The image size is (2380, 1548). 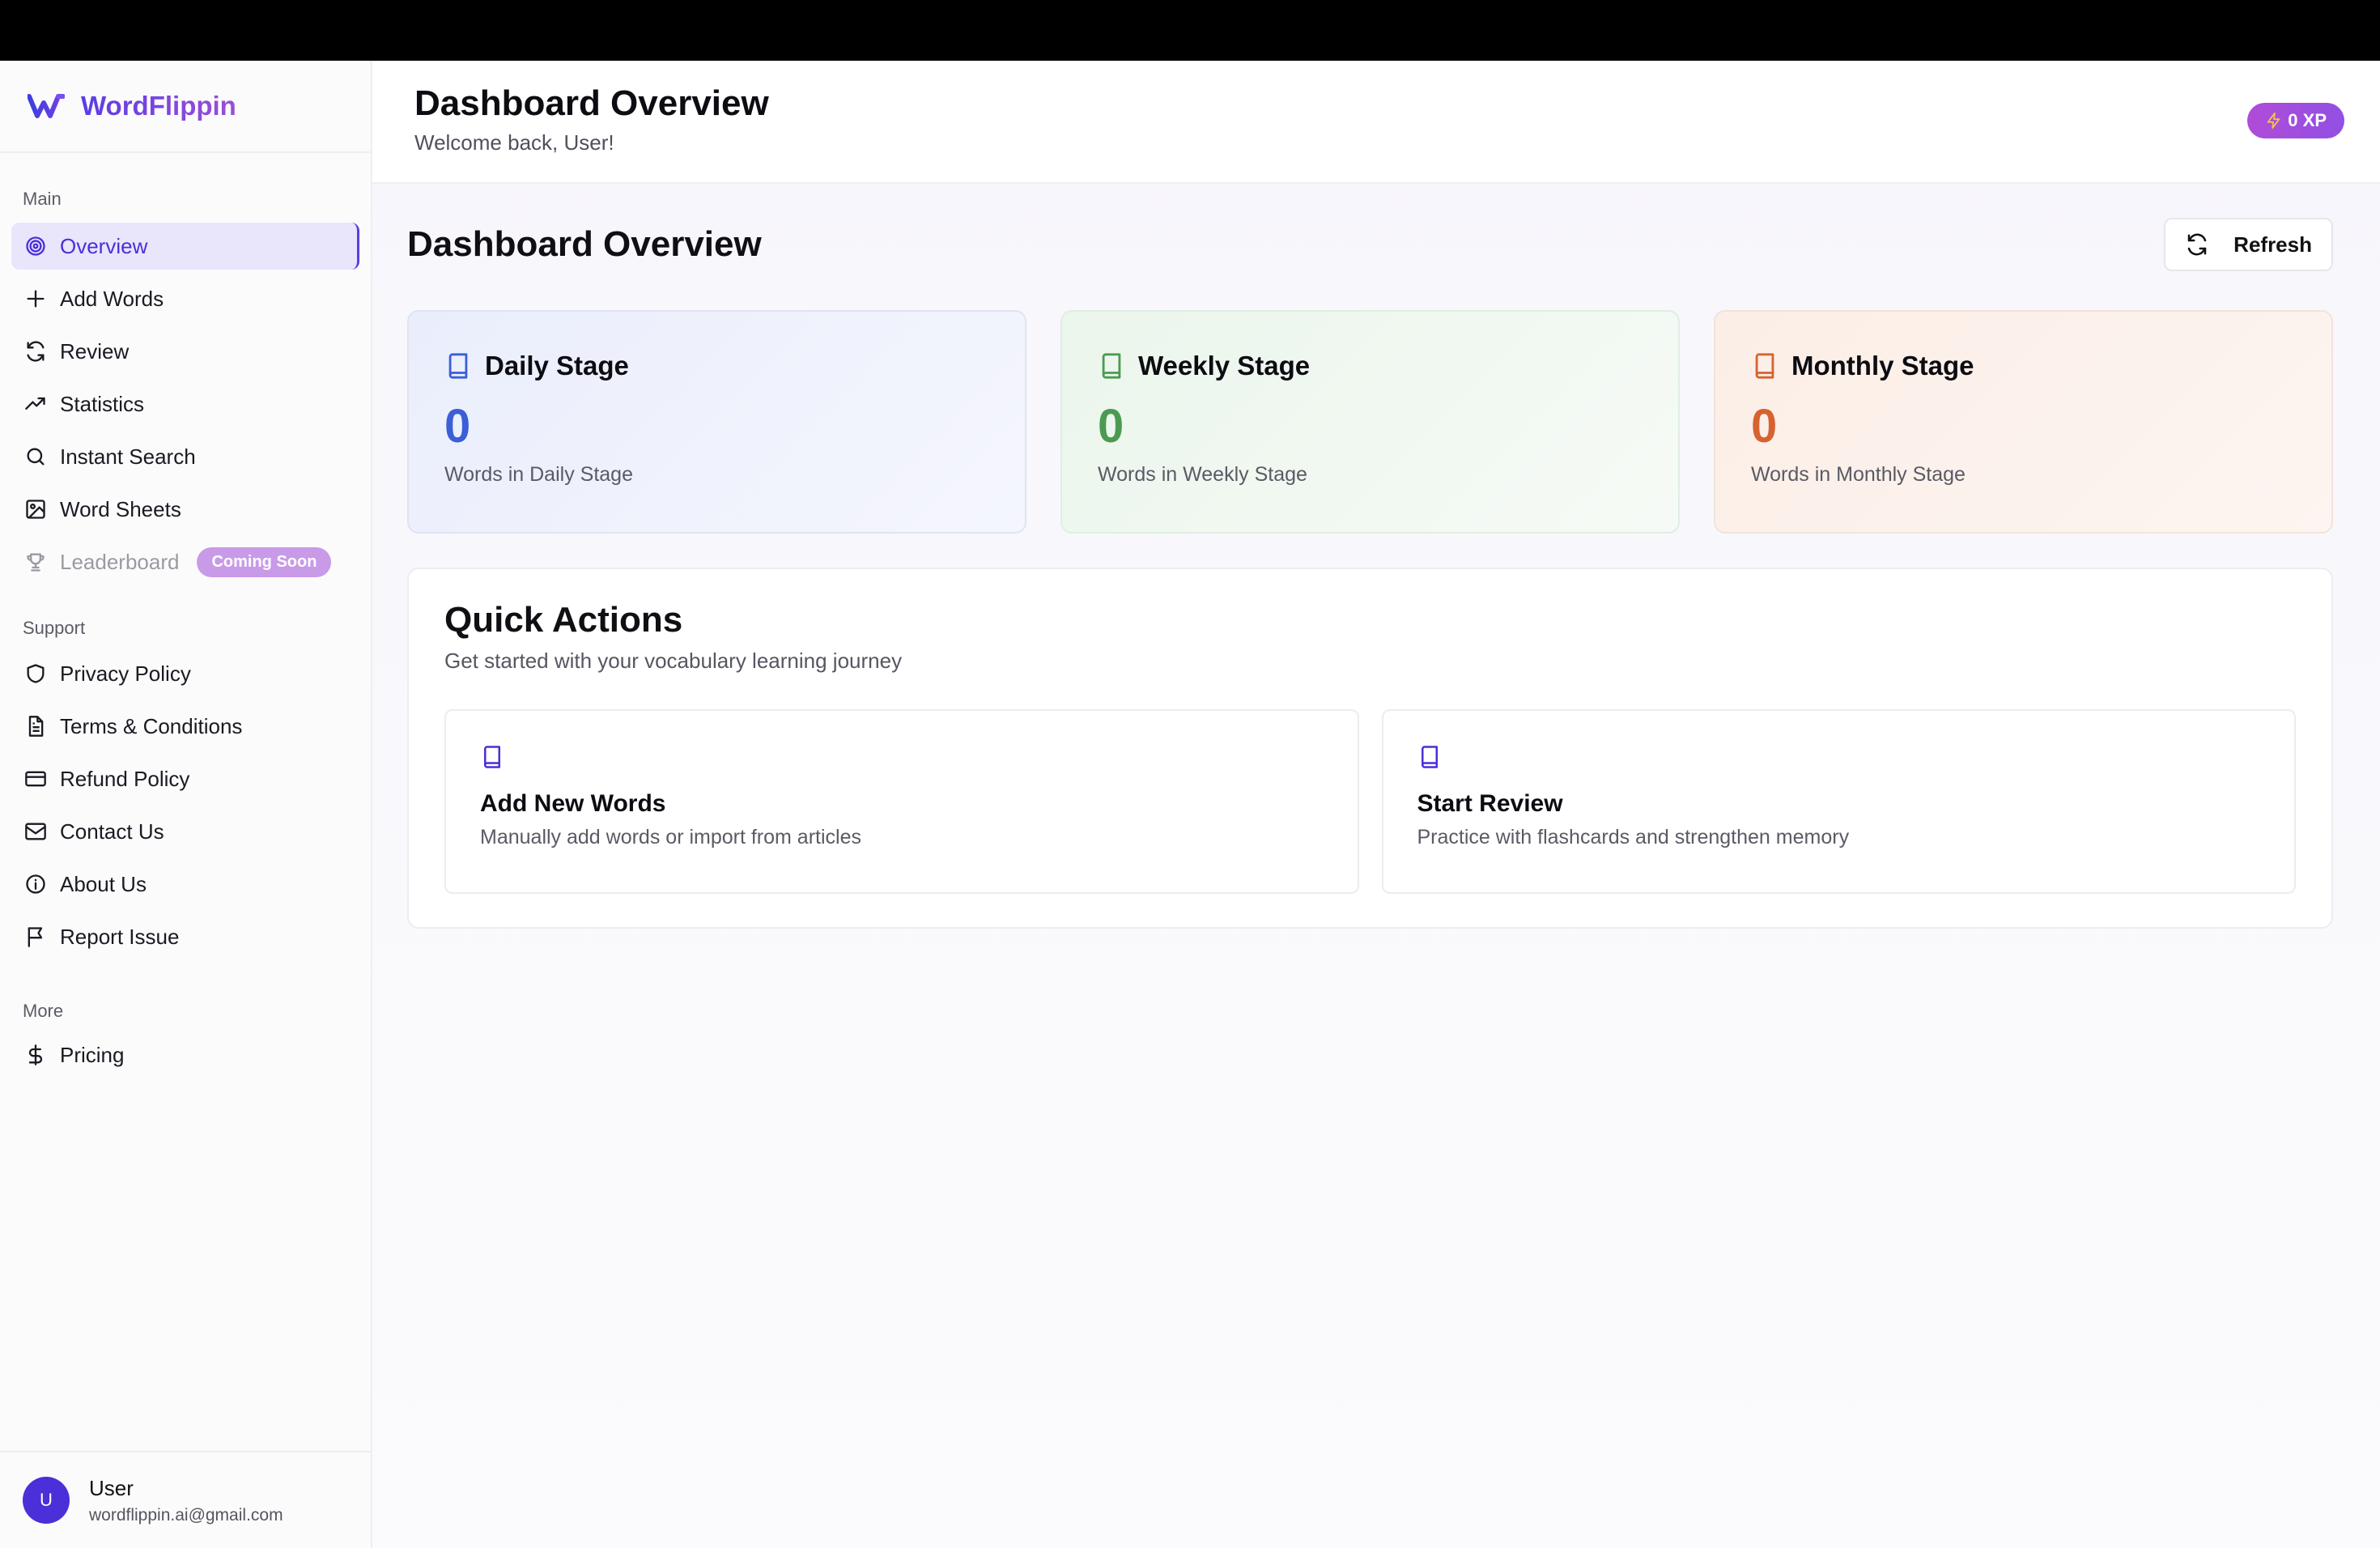 I want to click on plus-icon, so click(x=35, y=298).